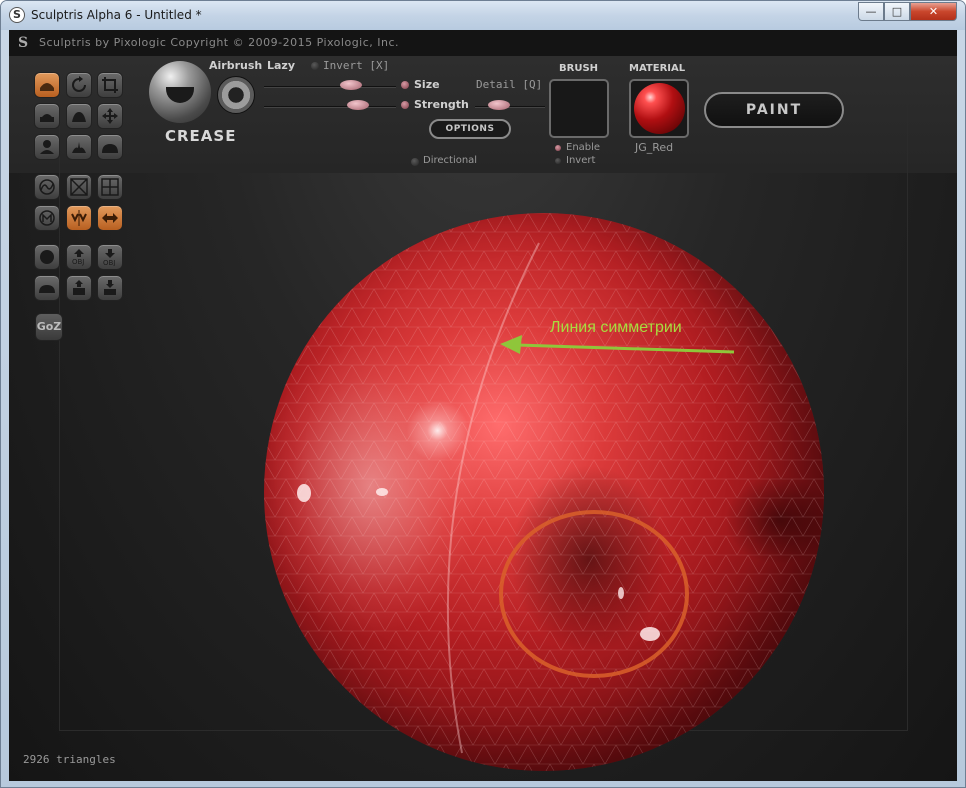 The image size is (966, 788). I want to click on detail-slider-knob, so click(499, 105).